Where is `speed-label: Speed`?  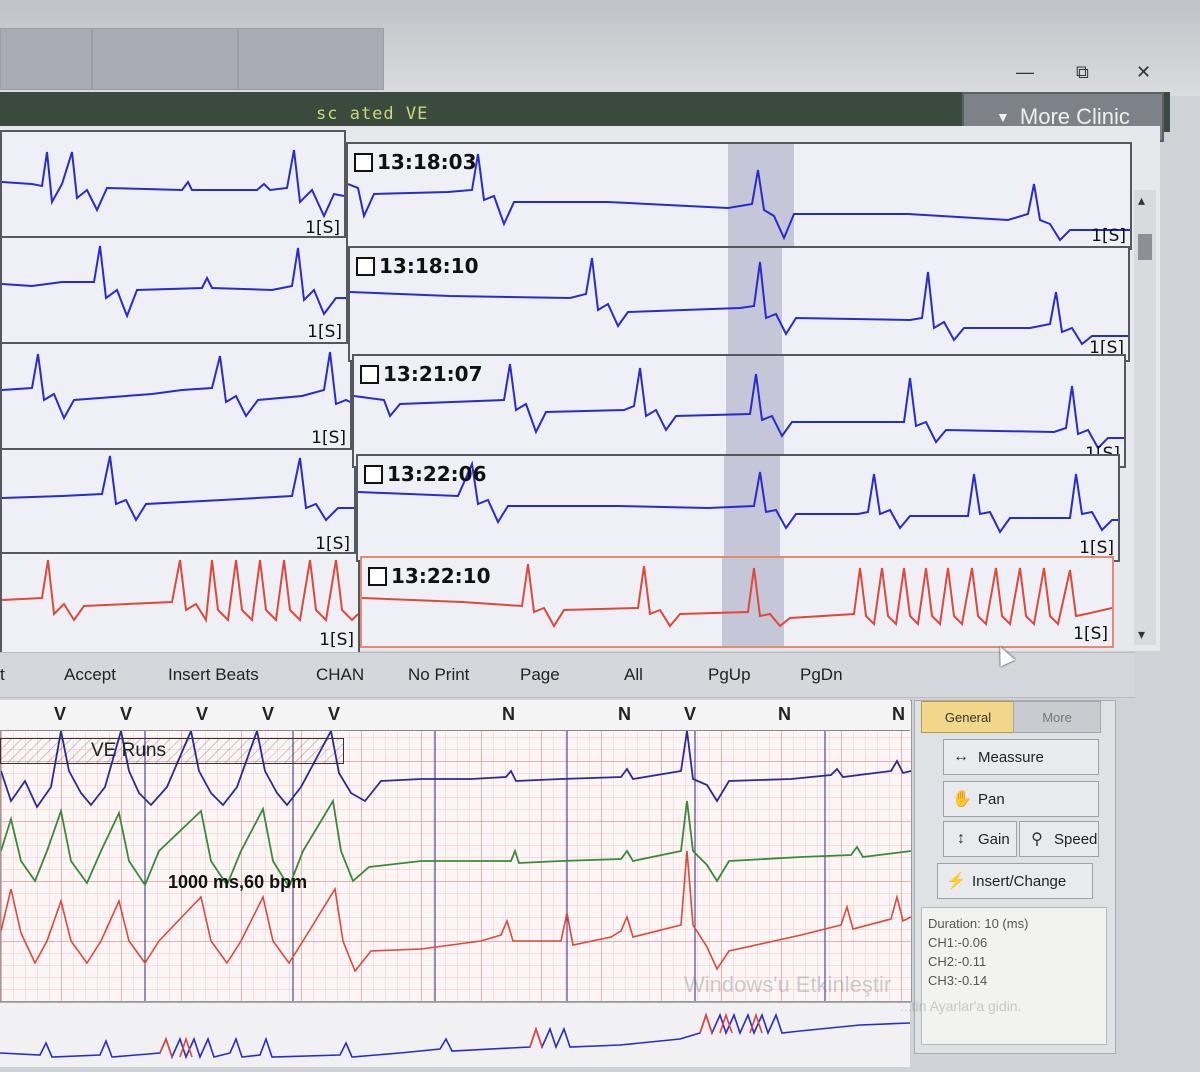 speed-label: Speed is located at coordinates (1076, 839).